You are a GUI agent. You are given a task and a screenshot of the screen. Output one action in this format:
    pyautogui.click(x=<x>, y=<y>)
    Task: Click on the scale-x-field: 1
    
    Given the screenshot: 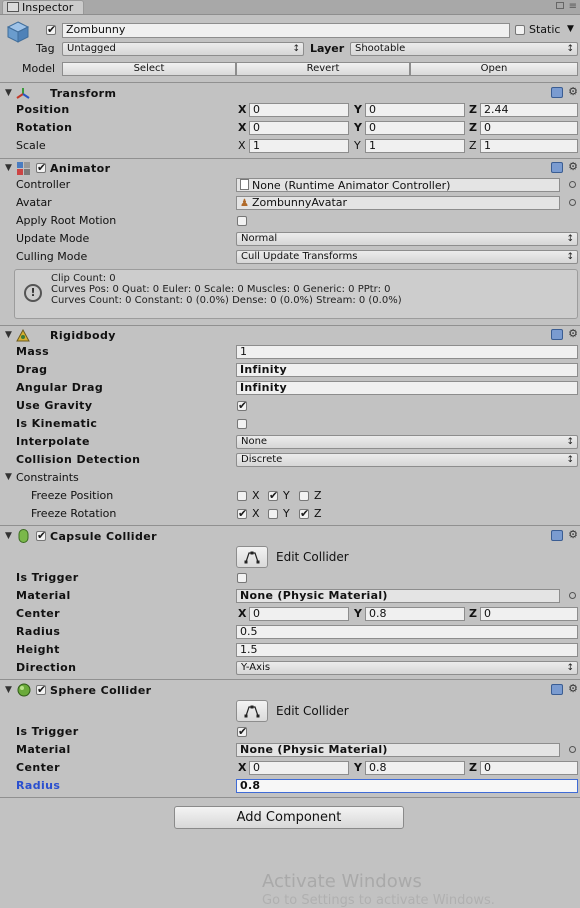 What is the action you would take?
    pyautogui.click(x=299, y=146)
    